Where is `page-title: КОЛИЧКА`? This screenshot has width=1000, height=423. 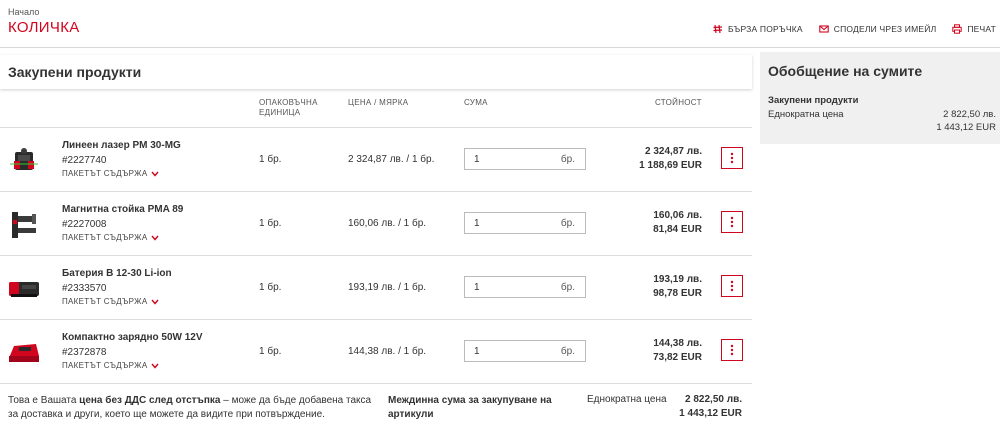 page-title: КОЛИЧКА is located at coordinates (44, 27).